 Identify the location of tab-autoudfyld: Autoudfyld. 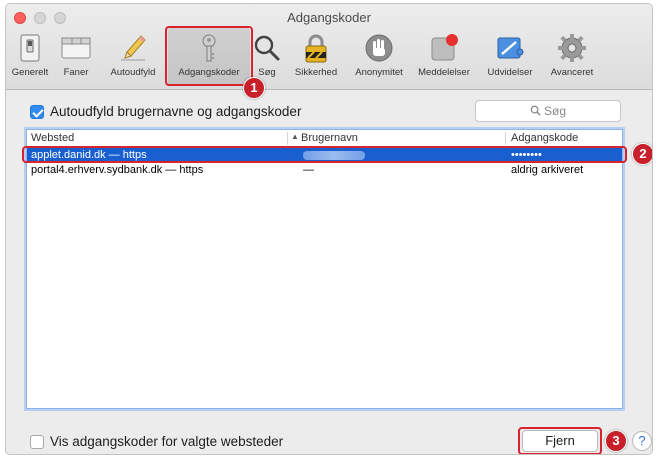
(133, 57).